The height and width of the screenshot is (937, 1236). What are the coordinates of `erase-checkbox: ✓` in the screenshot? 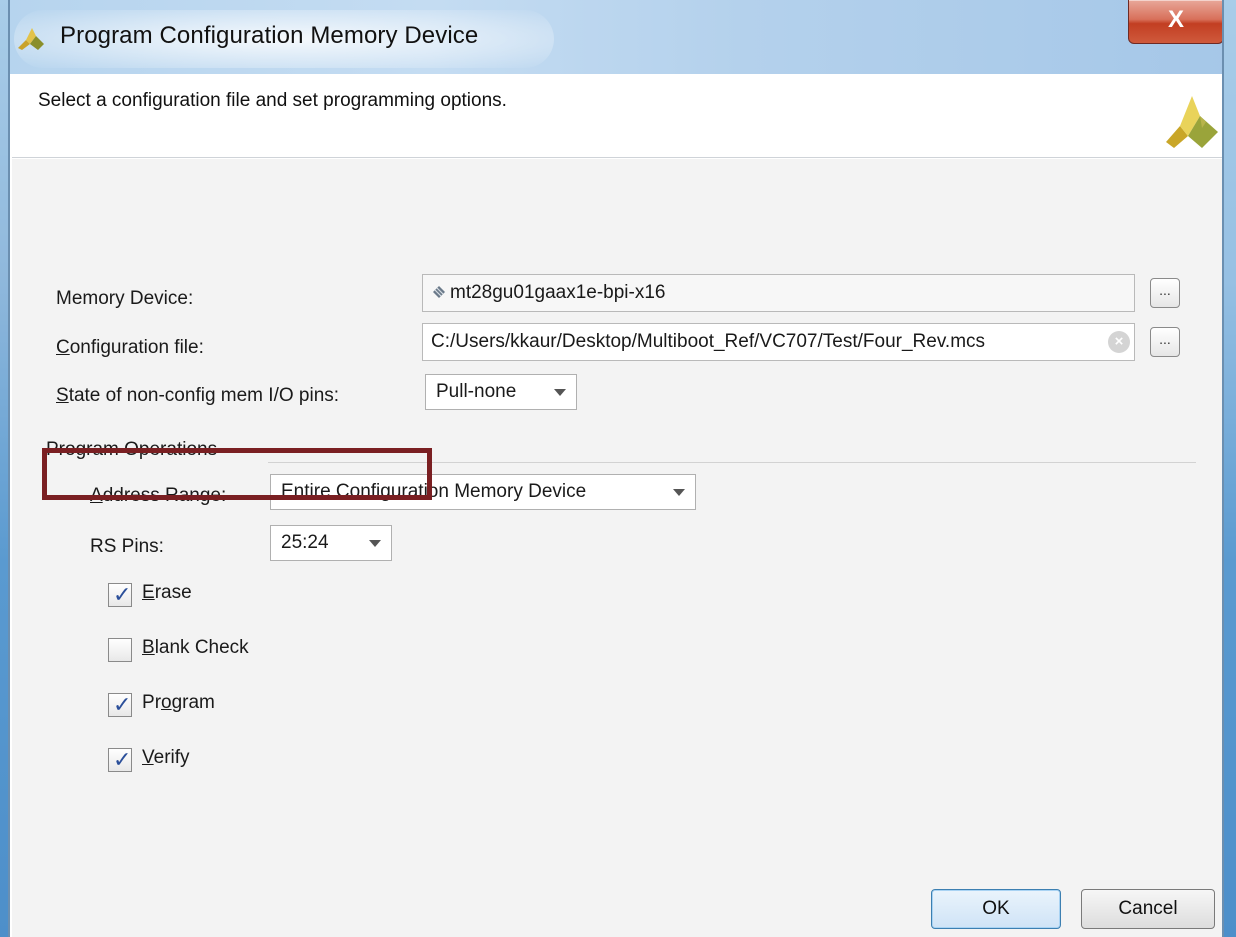 It's located at (120, 594).